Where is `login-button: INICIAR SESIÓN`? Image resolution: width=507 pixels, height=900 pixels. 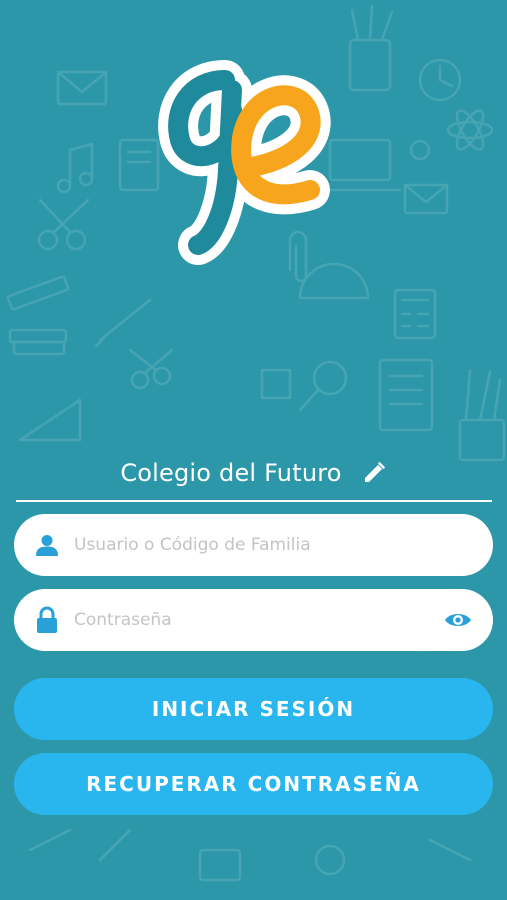
login-button: INICIAR SESIÓN is located at coordinates (253, 709).